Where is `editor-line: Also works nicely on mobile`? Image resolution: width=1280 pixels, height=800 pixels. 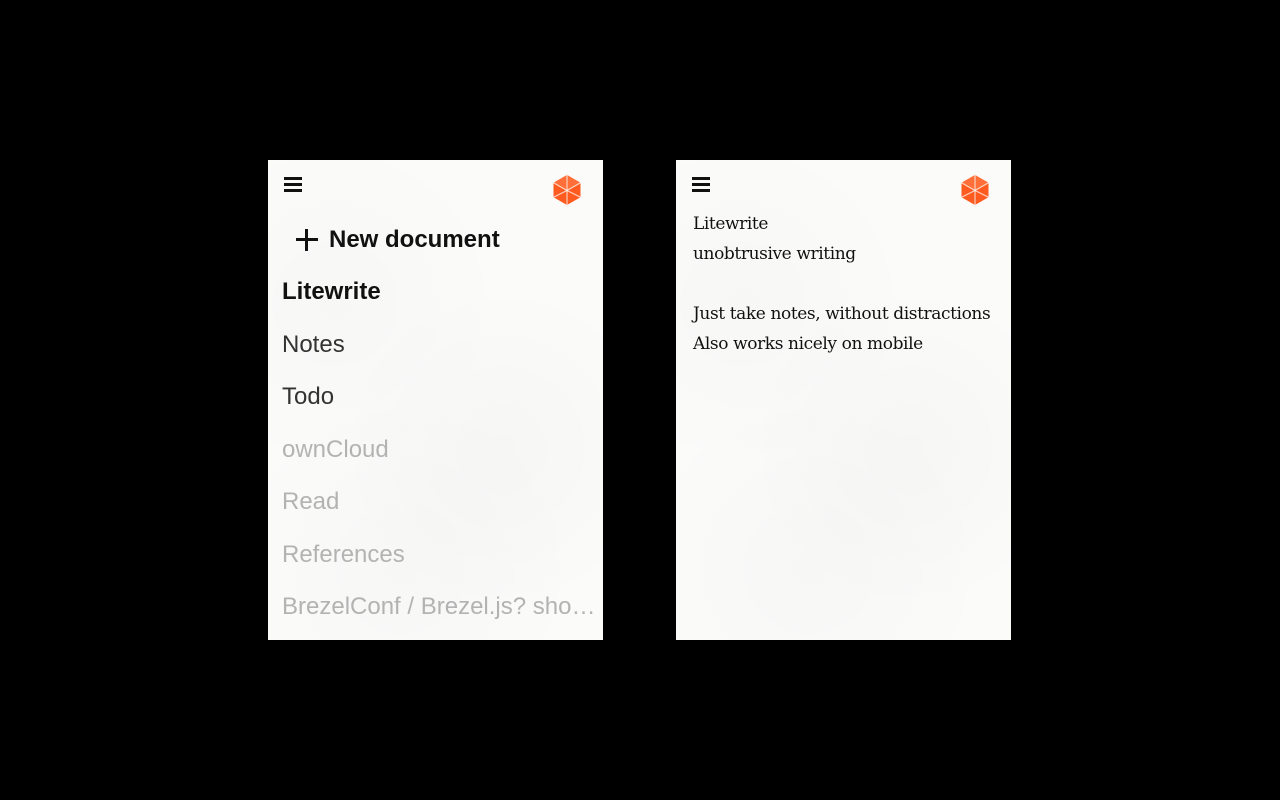
editor-line: Also works nicely on mobile is located at coordinates (808, 344).